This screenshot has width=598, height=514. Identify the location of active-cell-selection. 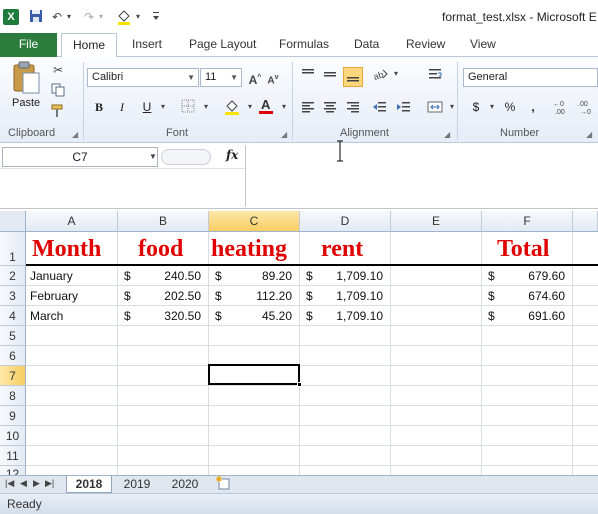
(254, 374).